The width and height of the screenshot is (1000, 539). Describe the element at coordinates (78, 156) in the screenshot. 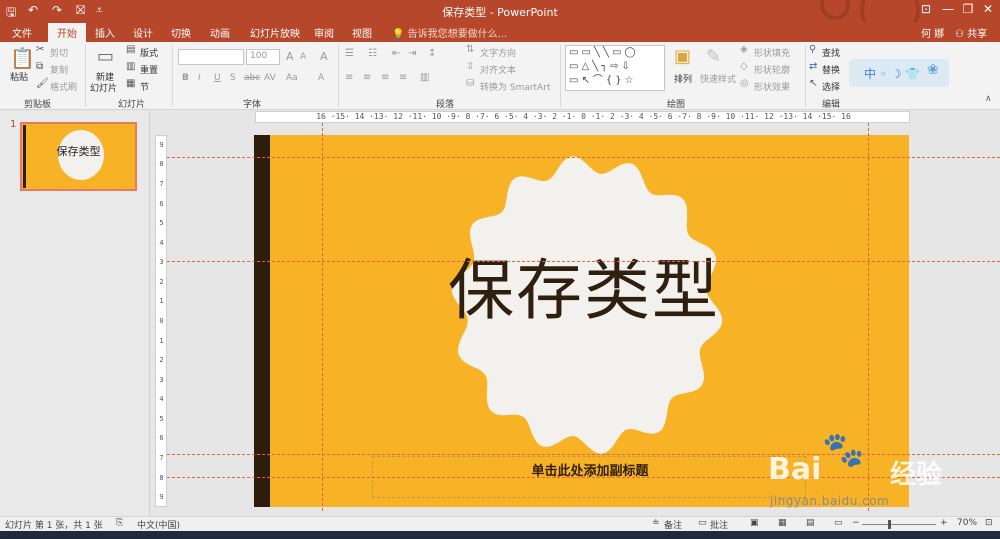

I see `slide-thumbnail: 保存类型` at that location.